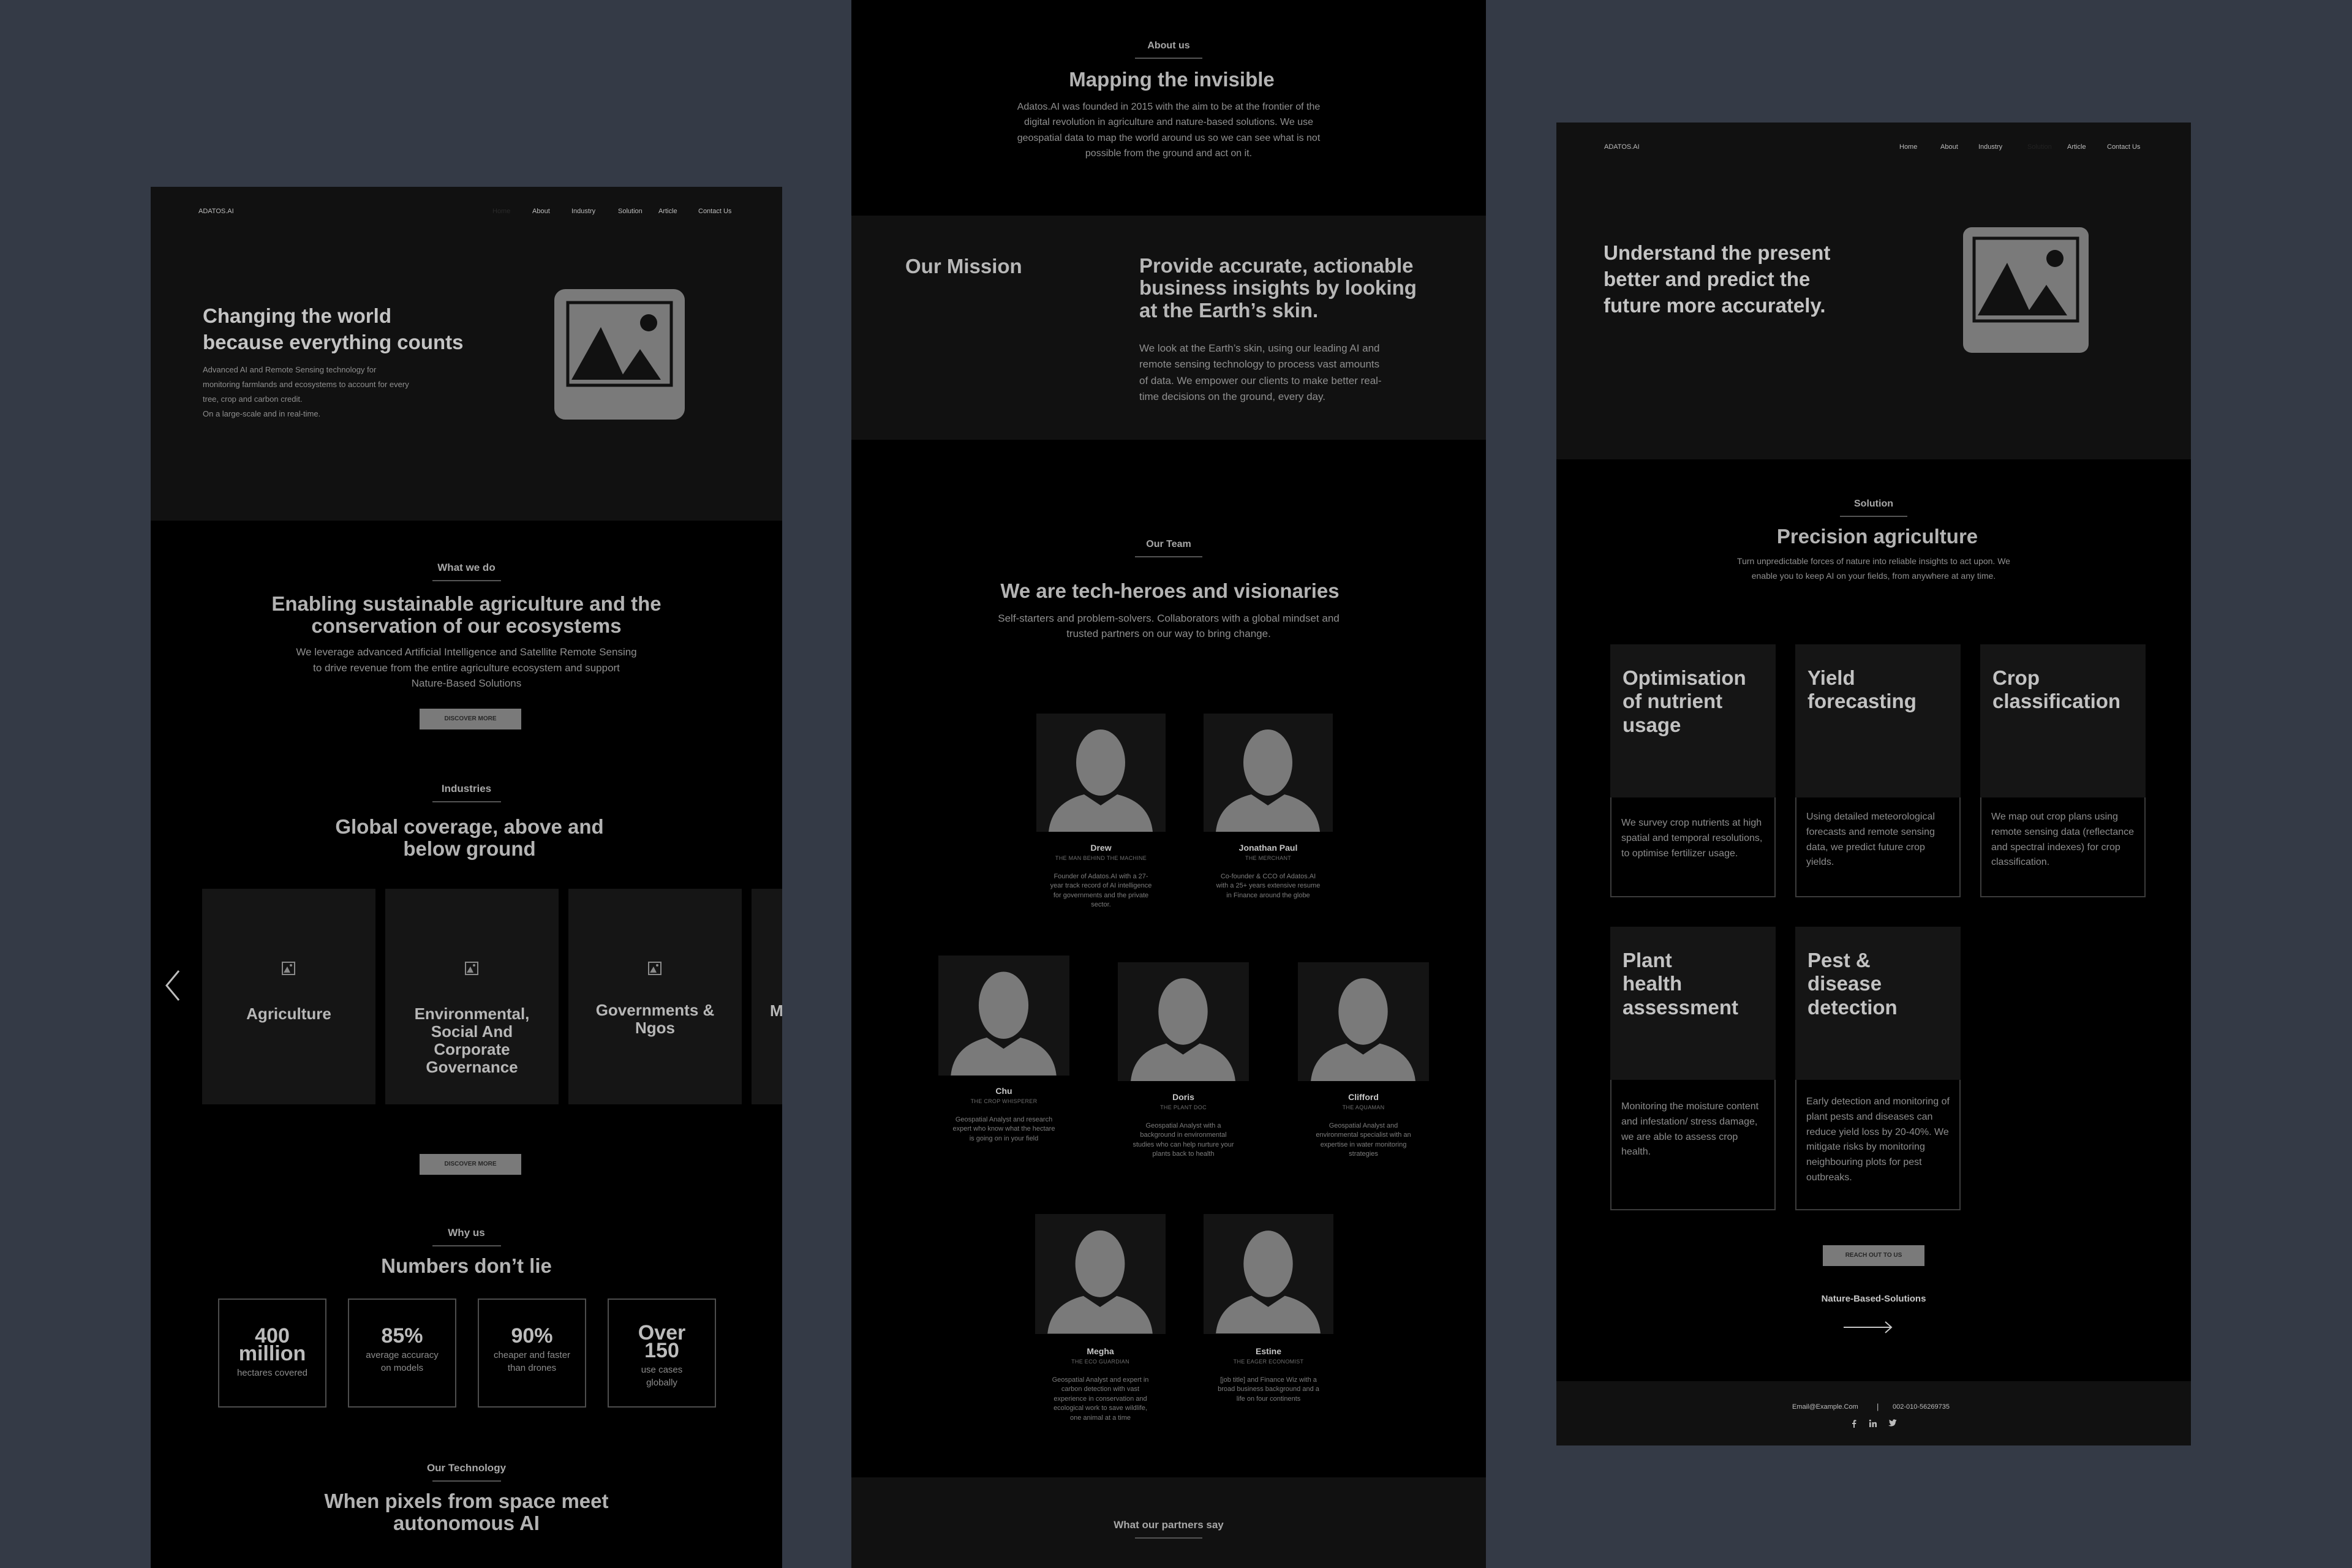 This screenshot has width=2352, height=1568. I want to click on solution-nav-article: Article, so click(2076, 147).